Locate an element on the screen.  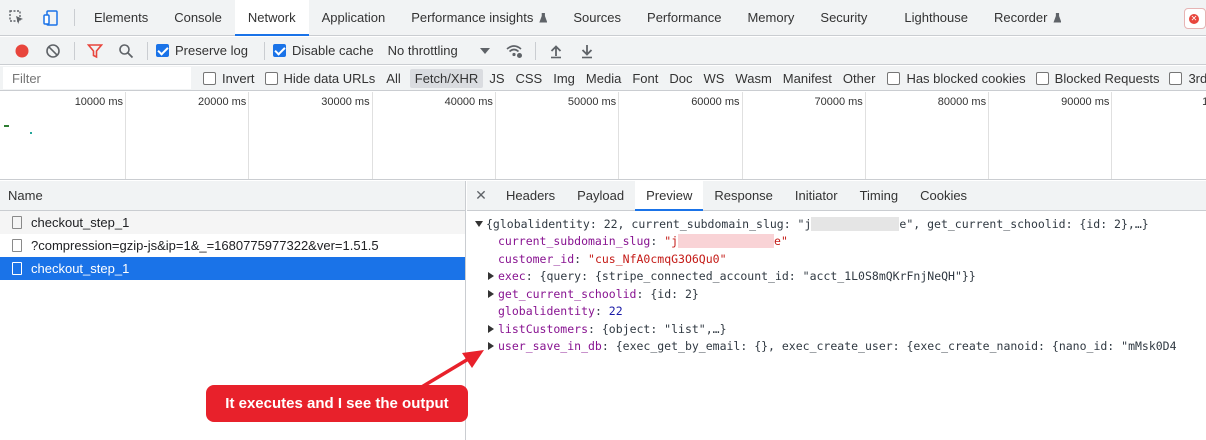
export-har-button is located at coordinates (587, 51).